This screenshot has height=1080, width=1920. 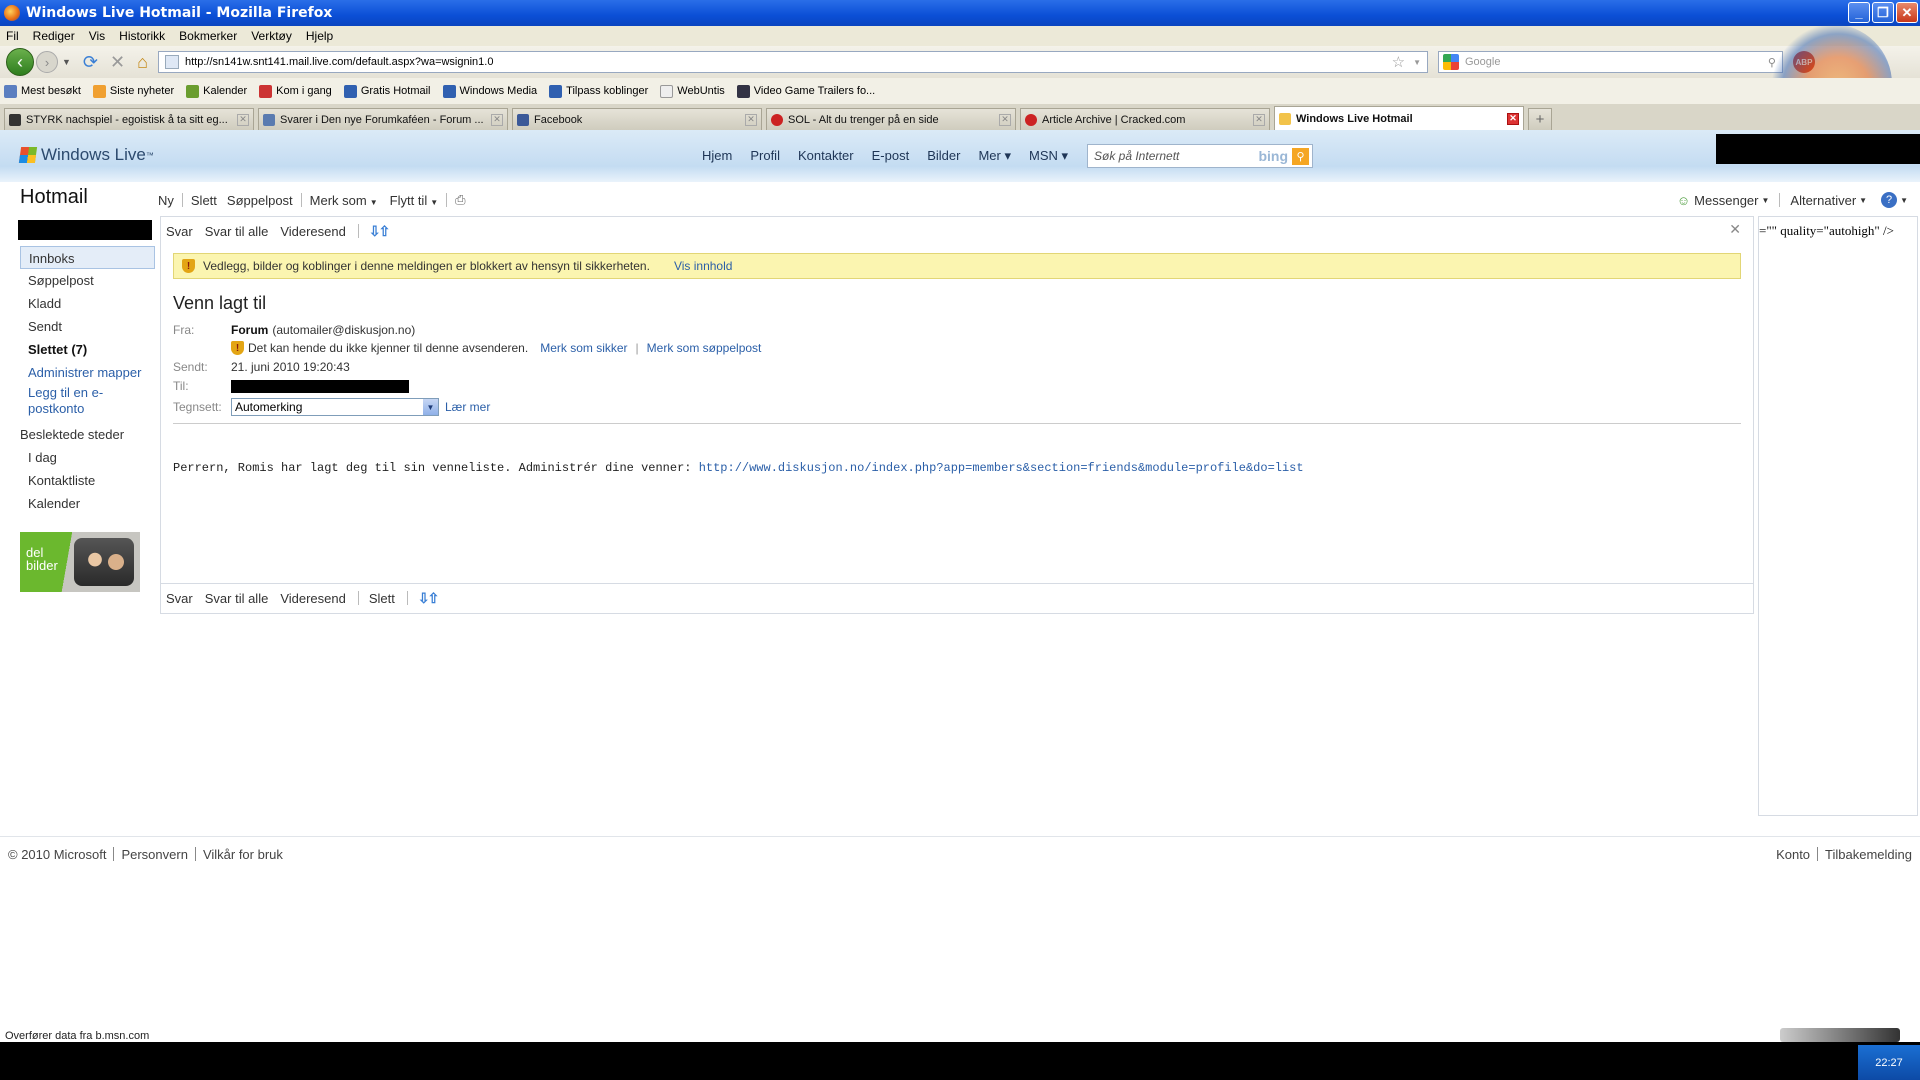 What do you see at coordinates (295, 91) in the screenshot?
I see `bookmark-item: Kom i gang` at bounding box center [295, 91].